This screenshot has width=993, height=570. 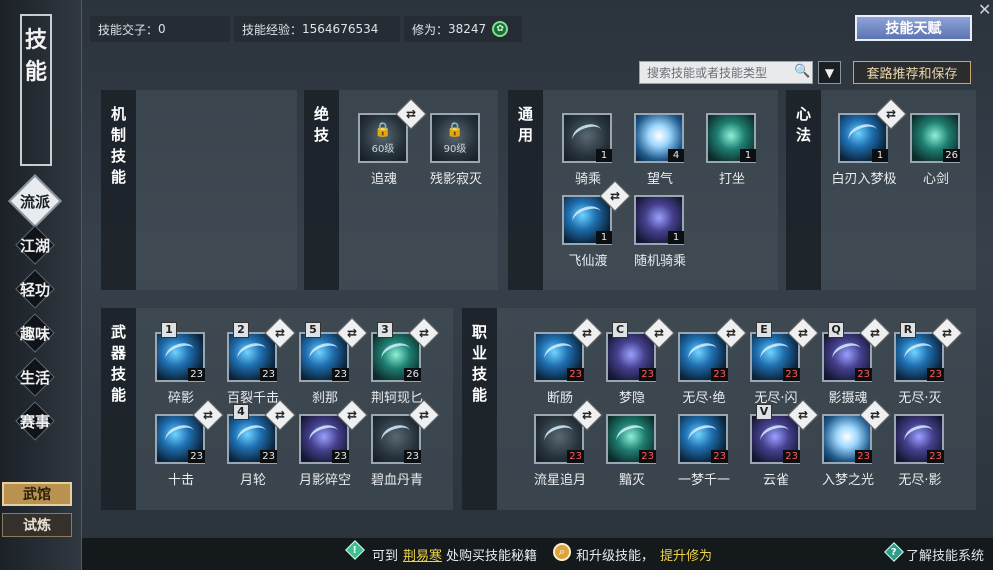 I want to click on skill-talent-button: 技能天赋, so click(x=913, y=28).